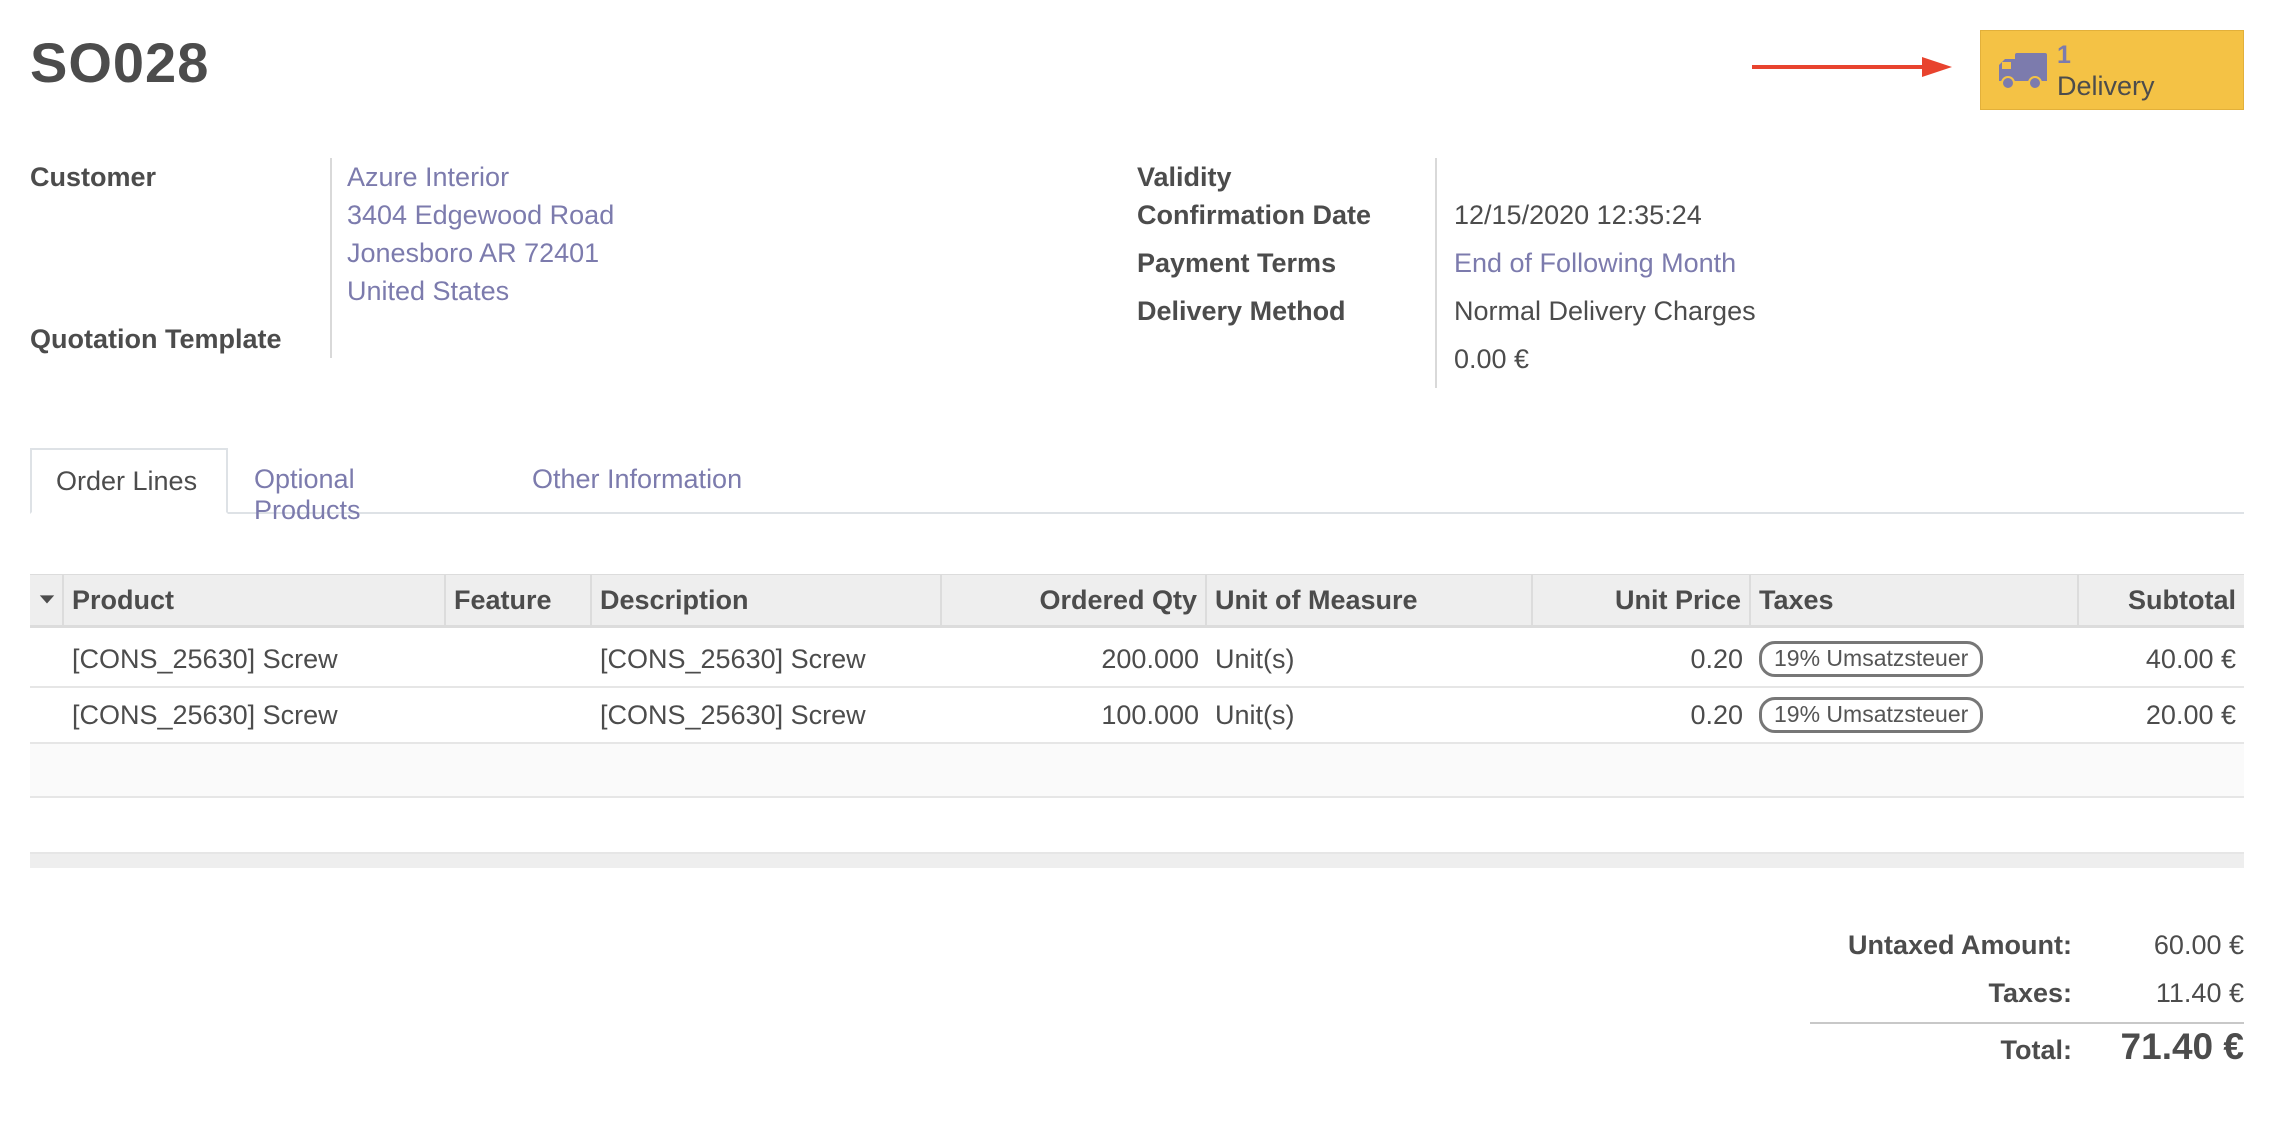 The height and width of the screenshot is (1134, 2272). I want to click on customer-address-line1: 3404 Edgewood Road, so click(480, 215).